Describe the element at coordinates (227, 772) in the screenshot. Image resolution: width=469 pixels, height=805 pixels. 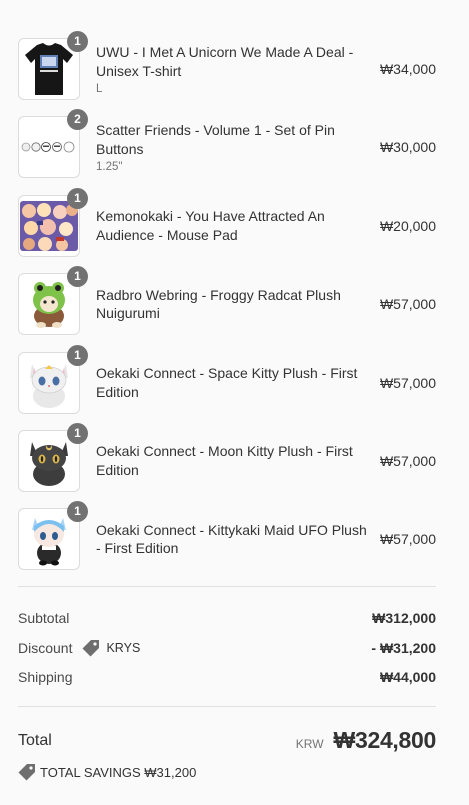
I see `total-savings: TOTAL SAVINGS ₩31,200` at that location.